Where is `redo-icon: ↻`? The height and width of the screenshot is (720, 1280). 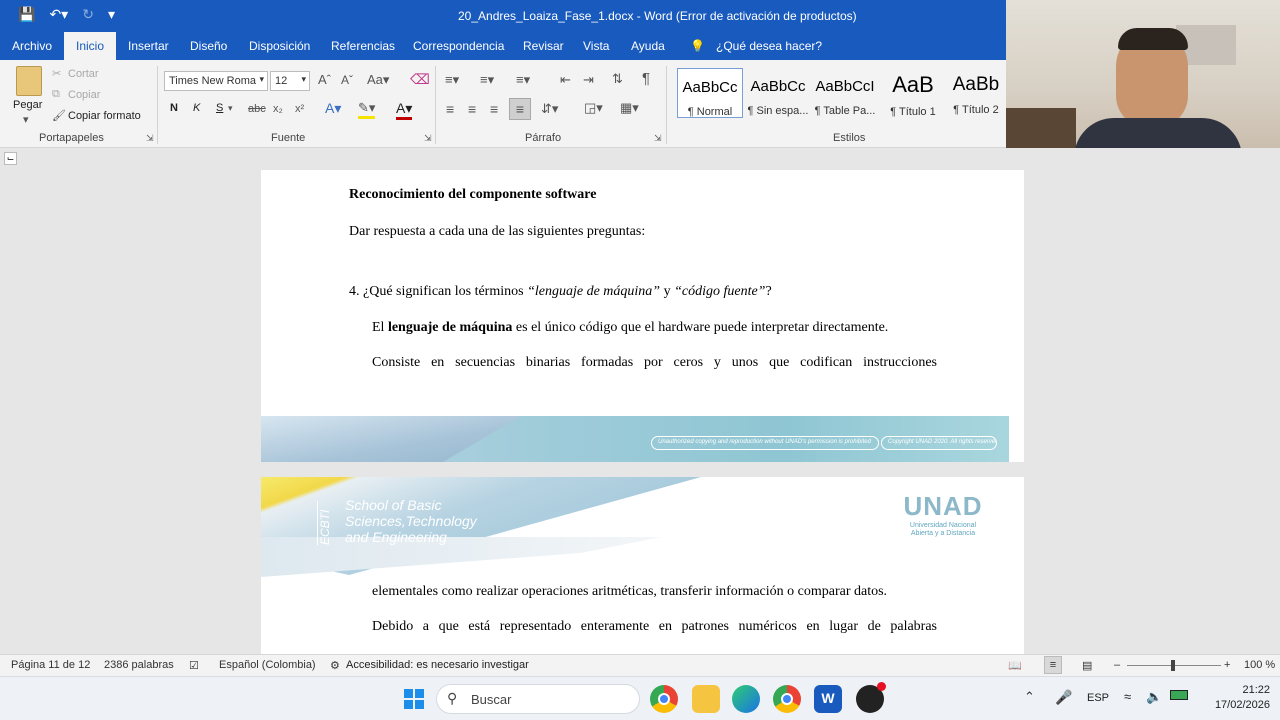
redo-icon: ↻ is located at coordinates (88, 14).